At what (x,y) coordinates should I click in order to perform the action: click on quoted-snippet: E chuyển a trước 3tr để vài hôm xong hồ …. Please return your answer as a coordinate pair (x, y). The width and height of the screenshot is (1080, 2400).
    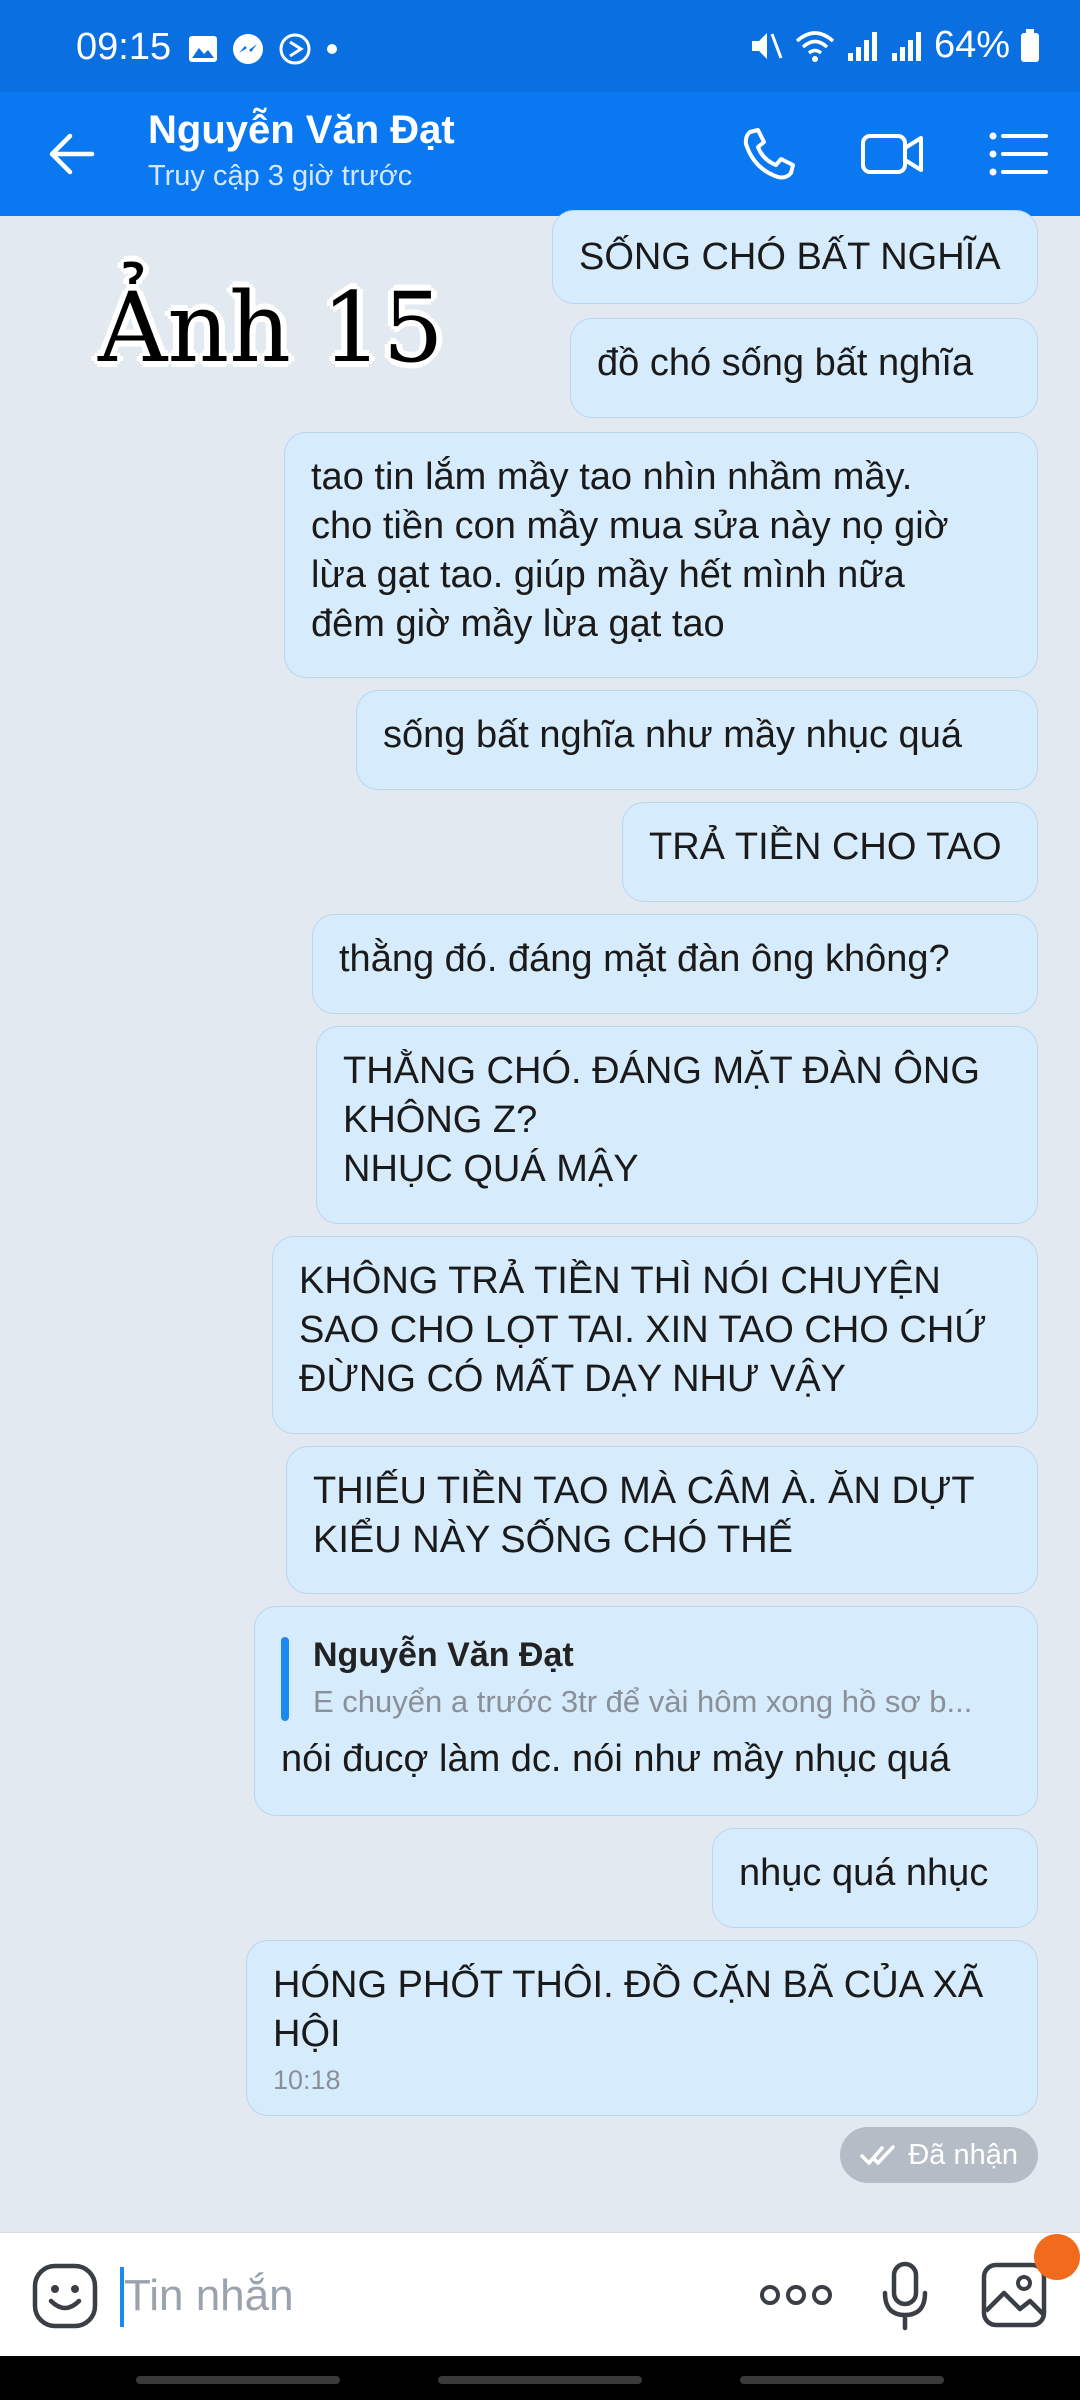
    Looking at the image, I should click on (663, 1701).